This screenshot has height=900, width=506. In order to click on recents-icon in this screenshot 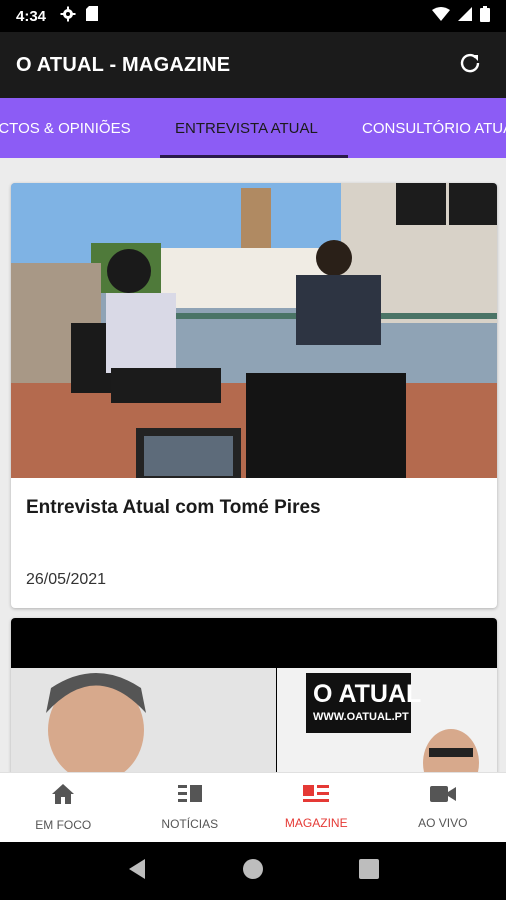, I will do `click(368, 871)`.